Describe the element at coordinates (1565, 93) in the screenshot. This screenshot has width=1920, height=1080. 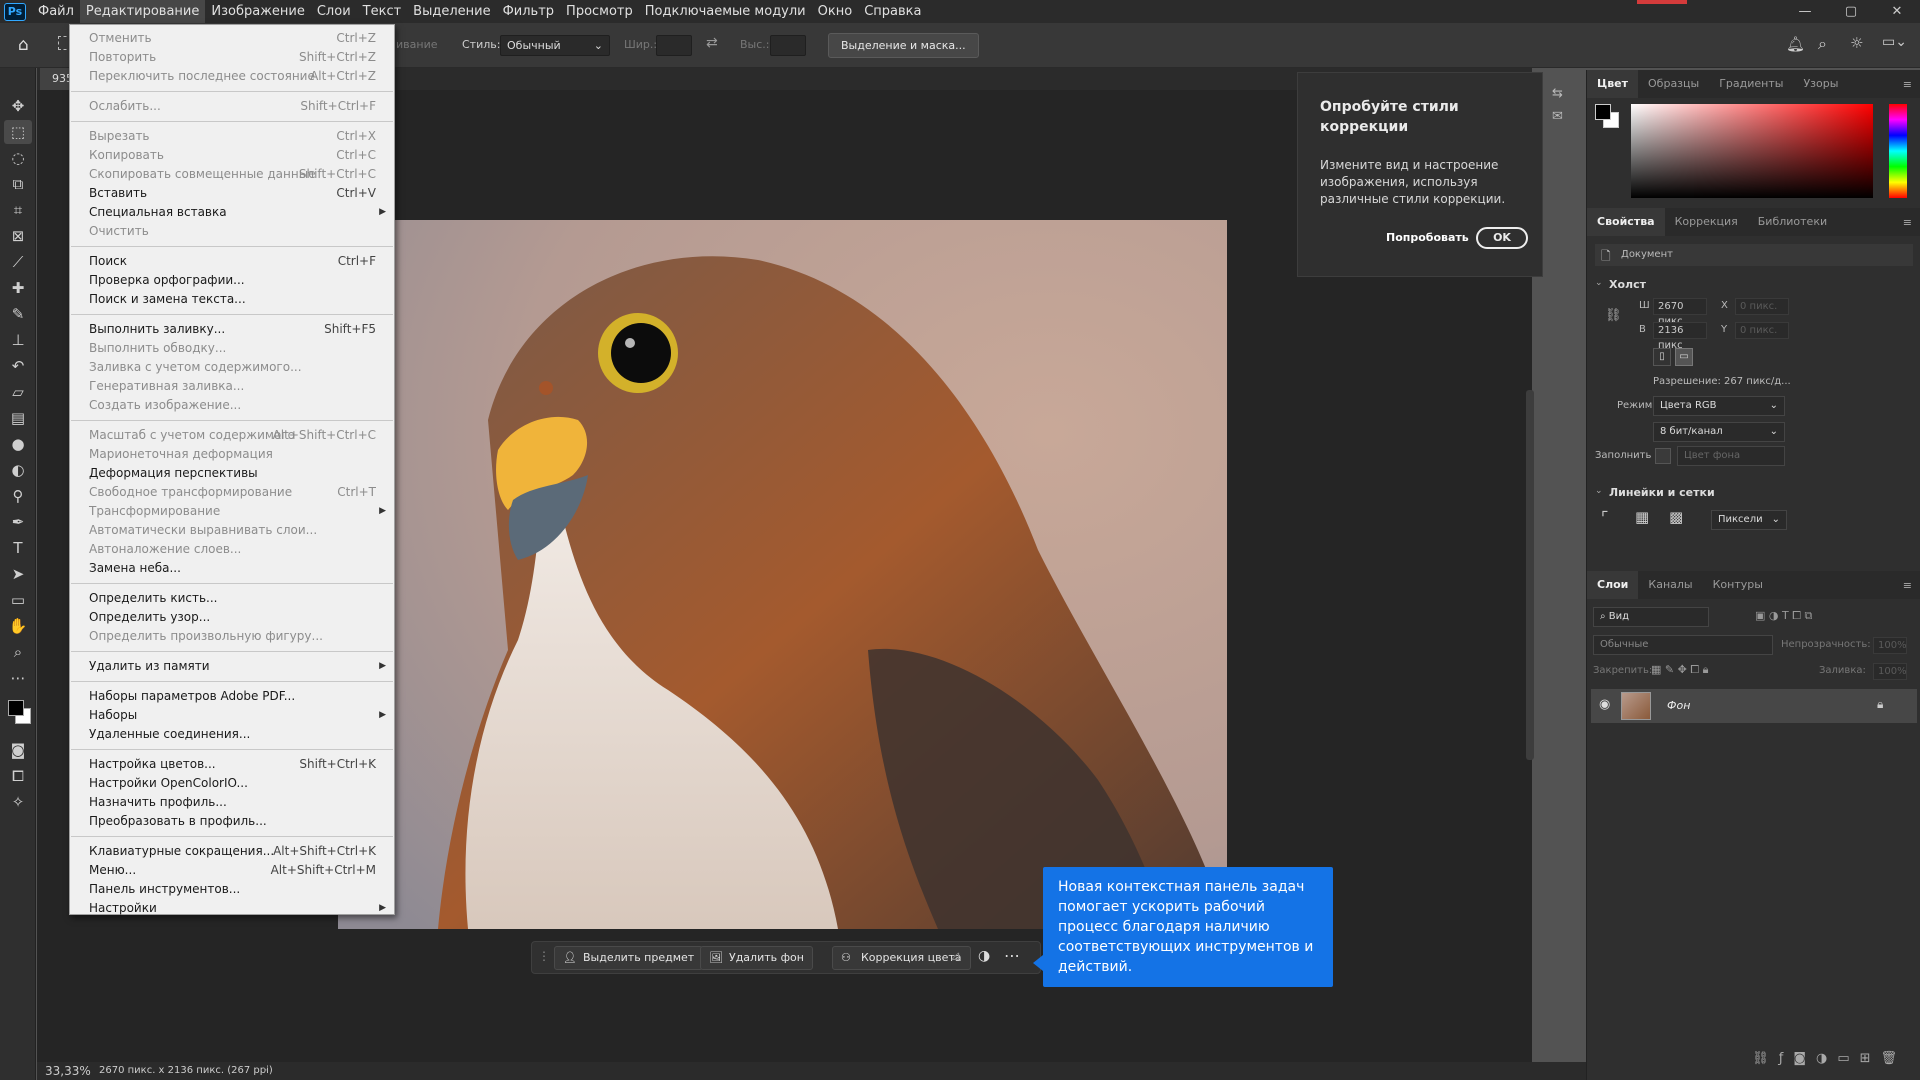
I see `history-icon: ⇆` at that location.